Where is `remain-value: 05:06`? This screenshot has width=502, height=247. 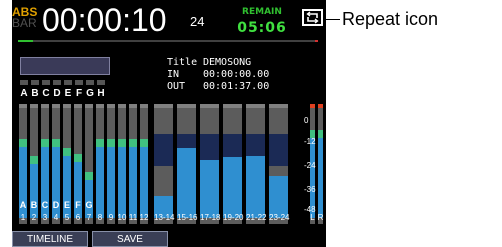 remain-value: 05:06 is located at coordinates (262, 28).